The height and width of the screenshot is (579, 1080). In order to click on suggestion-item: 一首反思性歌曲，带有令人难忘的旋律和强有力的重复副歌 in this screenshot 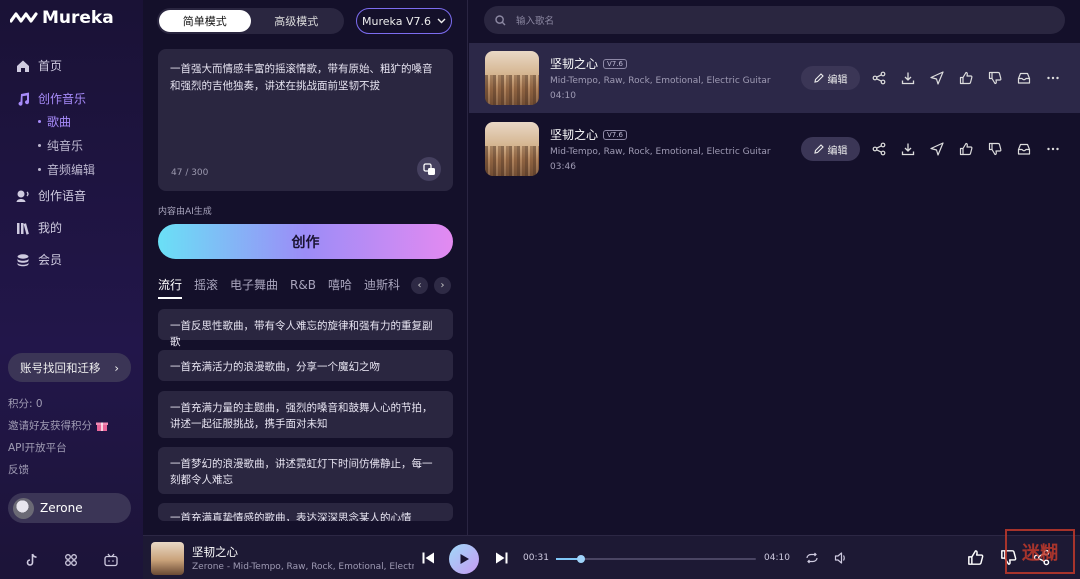, I will do `click(305, 328)`.